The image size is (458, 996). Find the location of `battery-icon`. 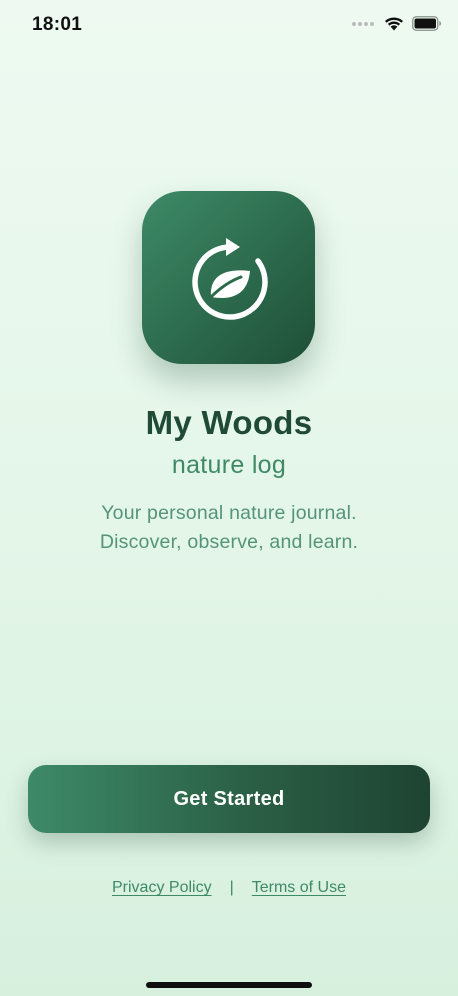

battery-icon is located at coordinates (426, 23).